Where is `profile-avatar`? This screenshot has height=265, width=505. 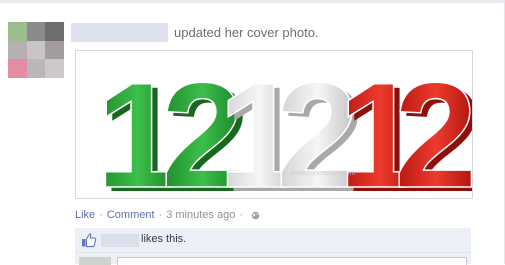
profile-avatar is located at coordinates (36, 50).